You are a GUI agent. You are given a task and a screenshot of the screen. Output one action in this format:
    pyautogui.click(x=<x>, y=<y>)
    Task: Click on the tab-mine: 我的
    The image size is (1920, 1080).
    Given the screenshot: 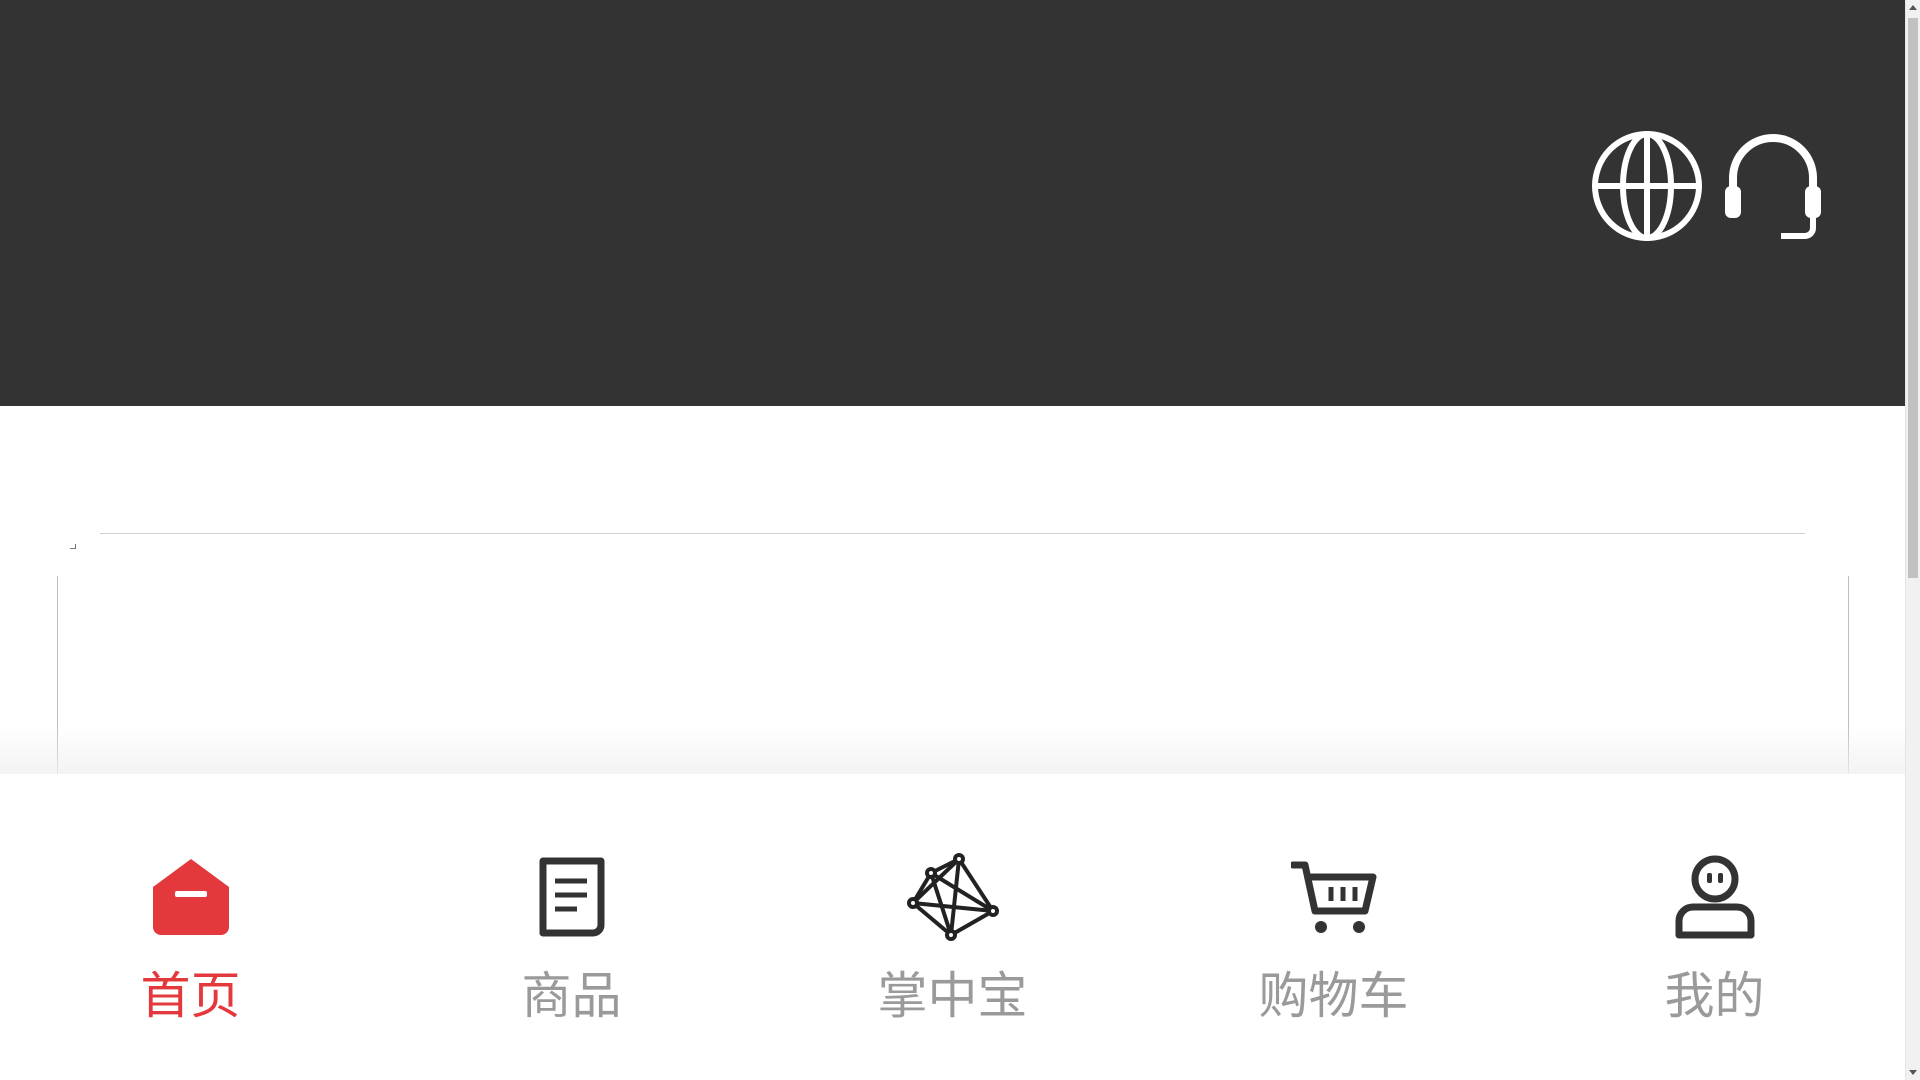 What is the action you would take?
    pyautogui.click(x=1714, y=927)
    